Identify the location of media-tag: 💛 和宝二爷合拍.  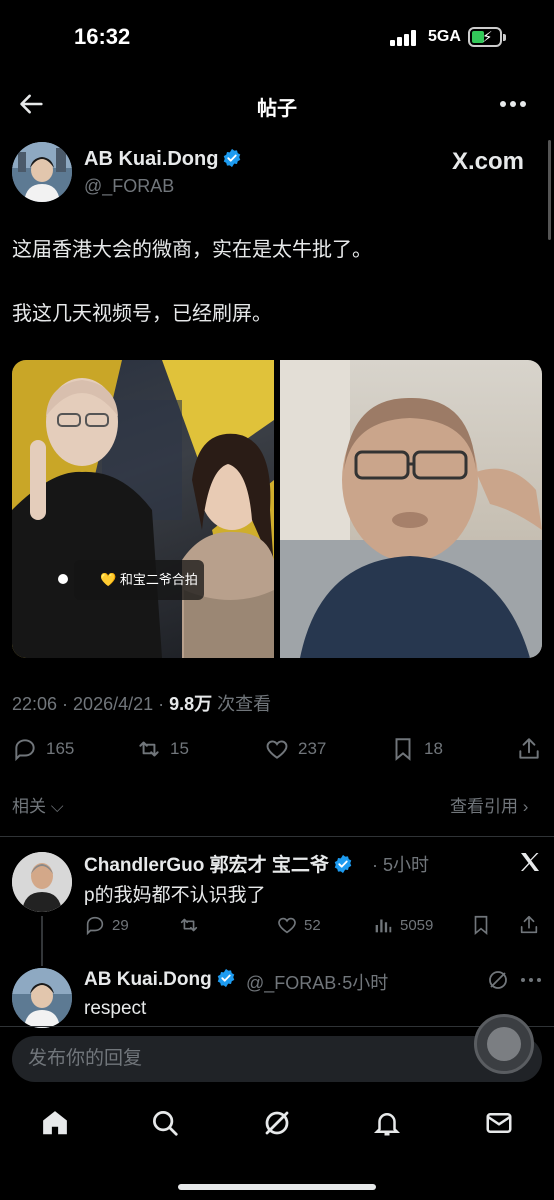
(139, 580).